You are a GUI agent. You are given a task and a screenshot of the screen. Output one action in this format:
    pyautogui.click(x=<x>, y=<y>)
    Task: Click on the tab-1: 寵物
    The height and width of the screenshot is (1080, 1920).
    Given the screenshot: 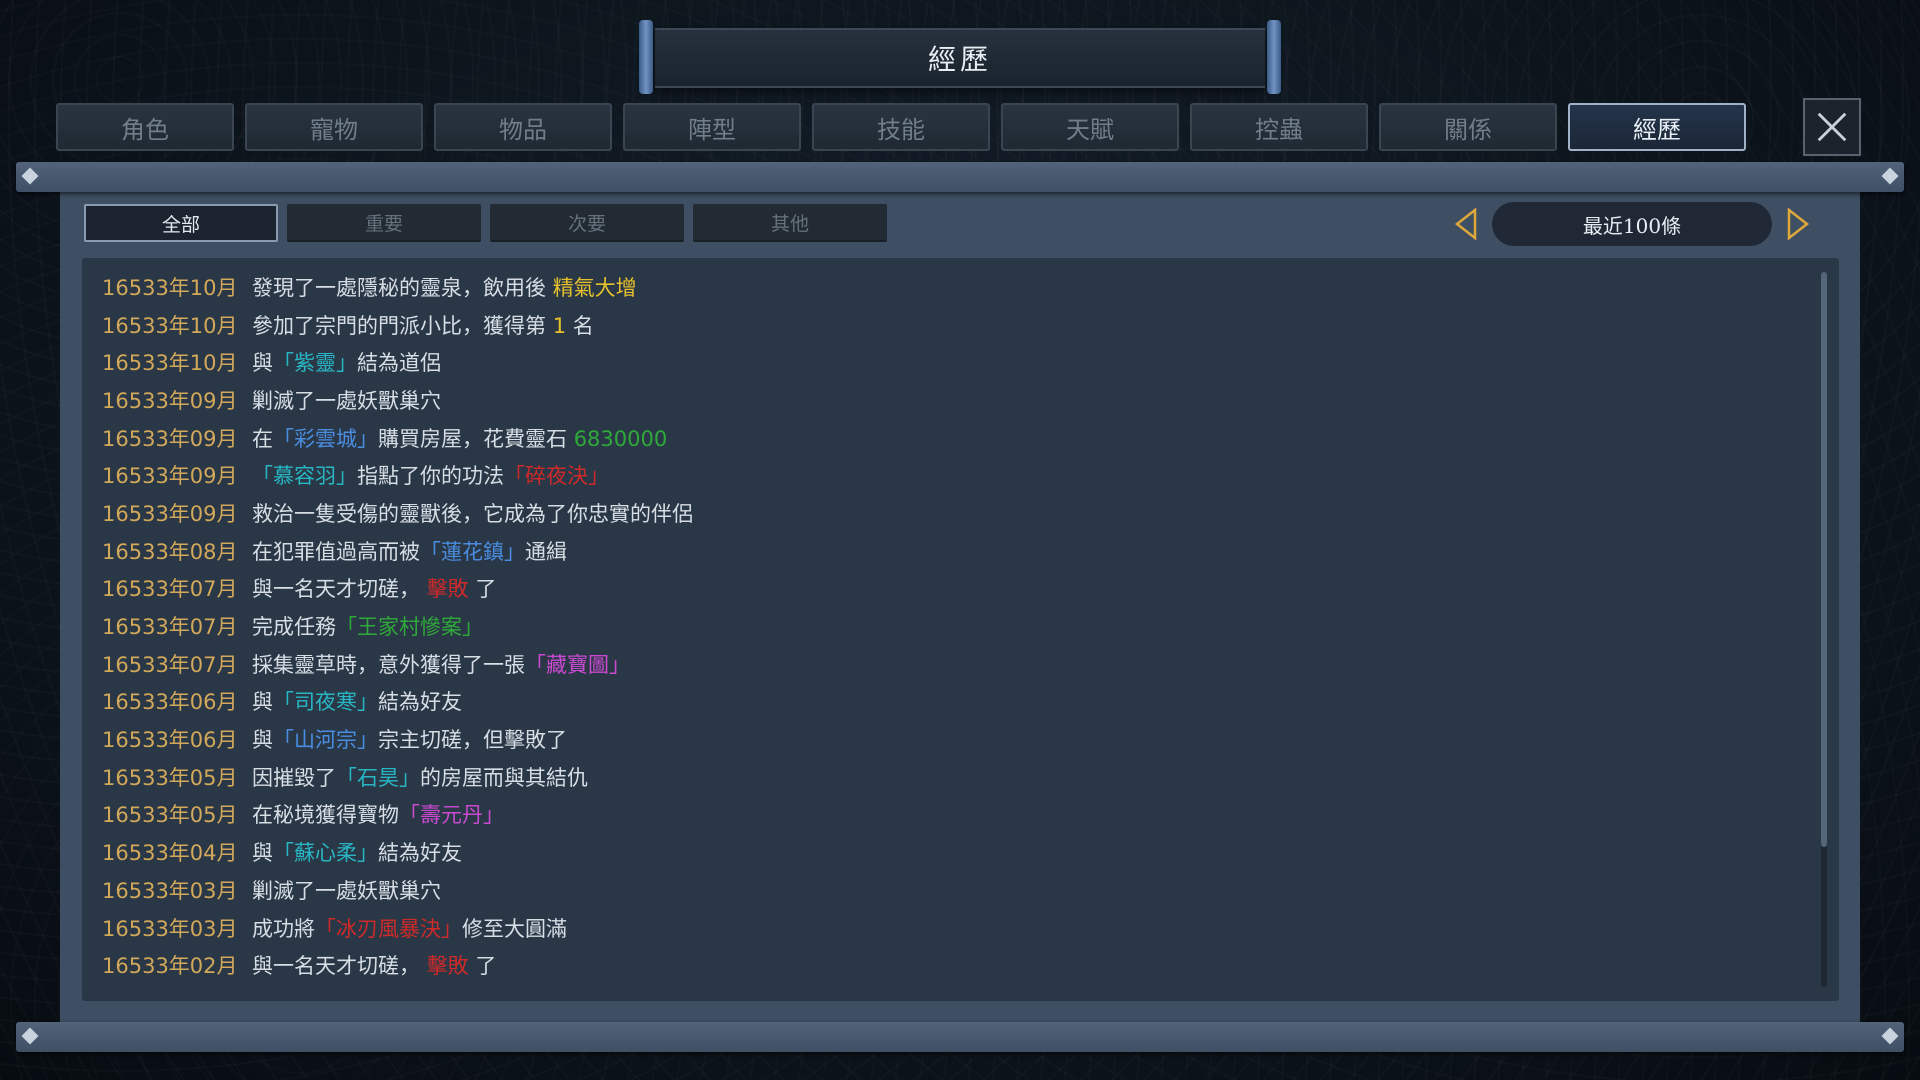 What is the action you would take?
    pyautogui.click(x=334, y=127)
    